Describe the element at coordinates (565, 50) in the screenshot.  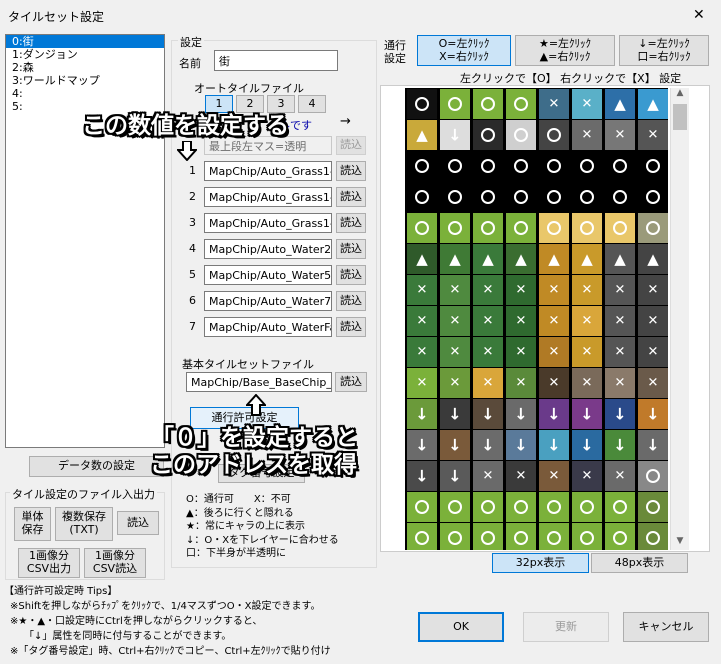
I see `mode-star-button: ★=左ｸﾘｯｸ ▲=右ｸﾘｯｸ` at that location.